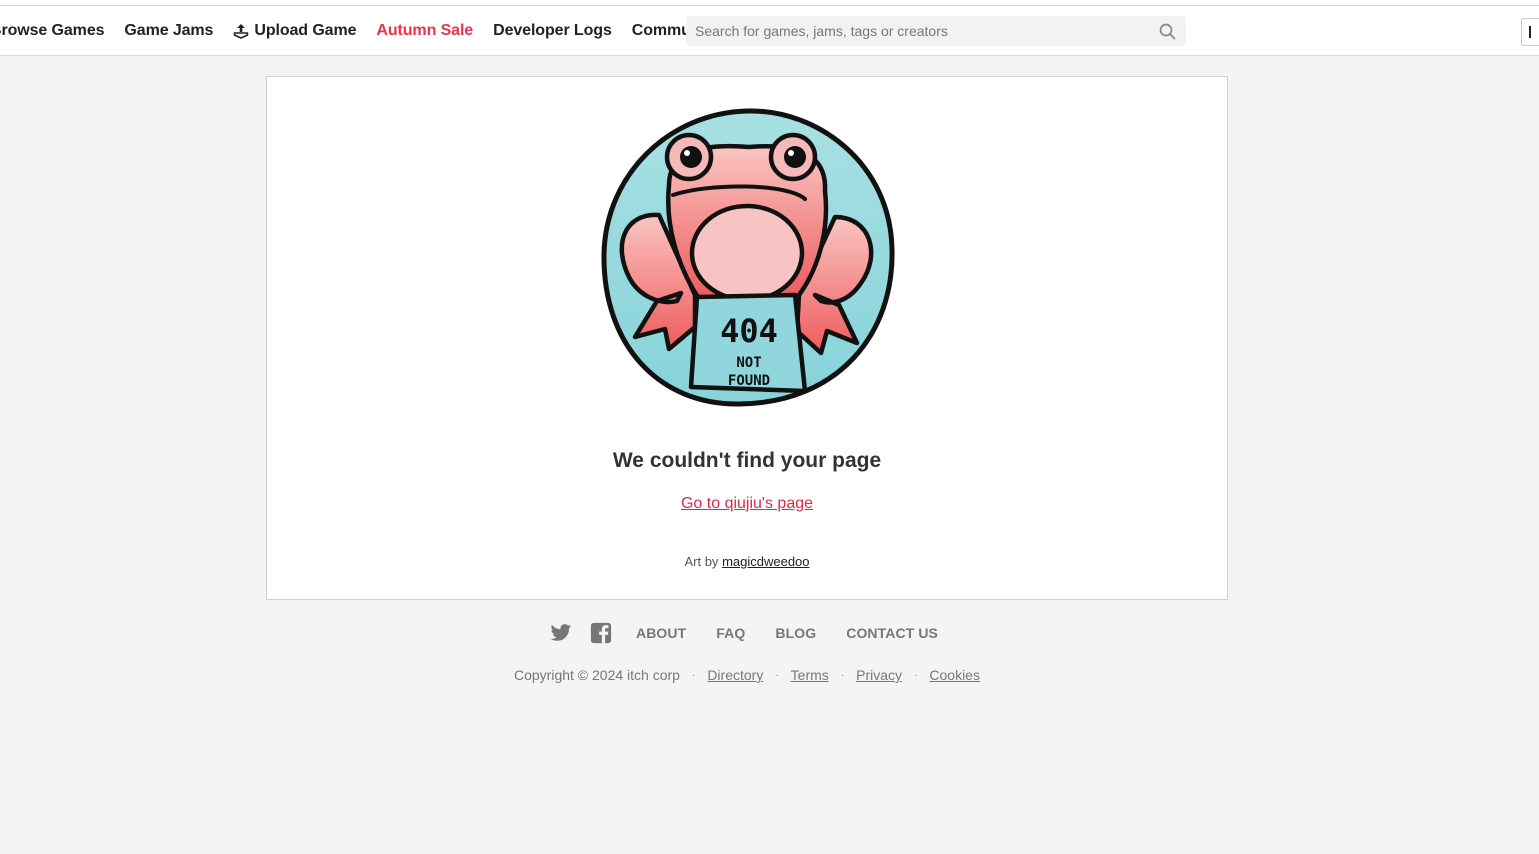  I want to click on art-credit: Art by magicdweedoo, so click(747, 561).